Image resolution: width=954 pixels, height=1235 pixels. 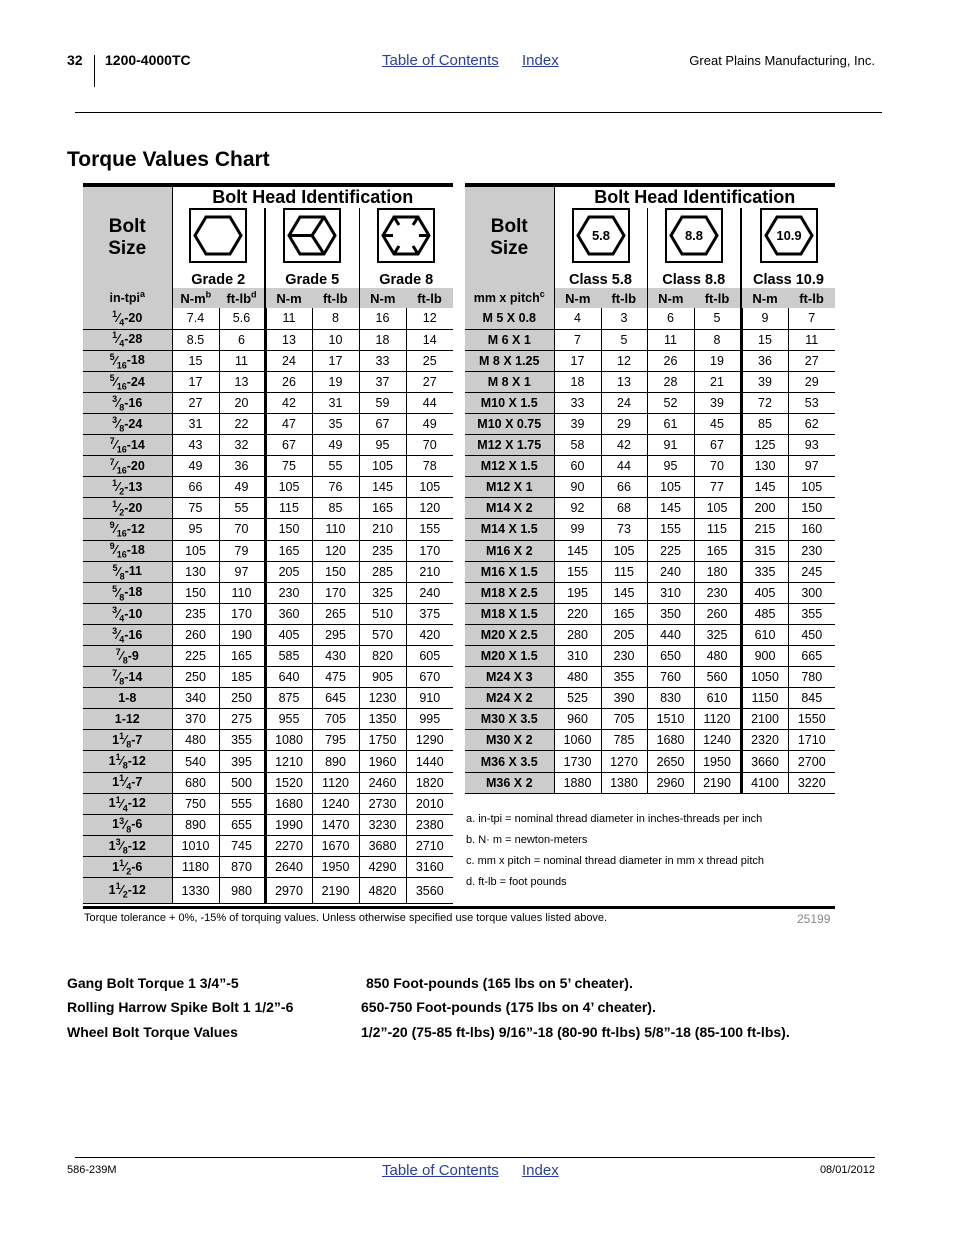 I want to click on footnote-d: d. ft-lb = foot pounds, so click(x=516, y=882).